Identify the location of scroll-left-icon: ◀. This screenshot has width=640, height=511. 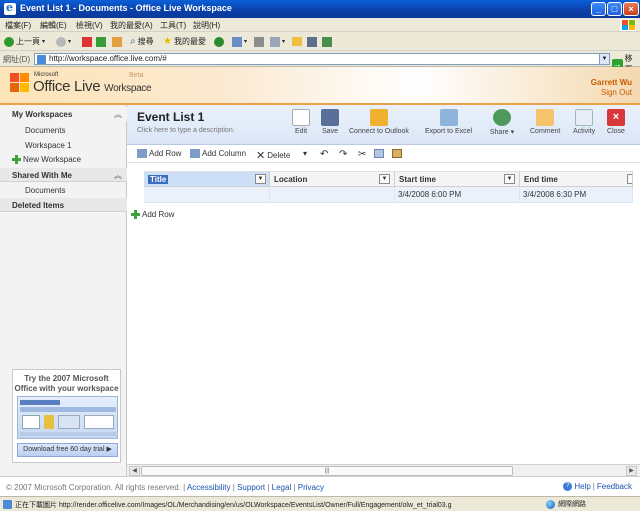
(134, 471).